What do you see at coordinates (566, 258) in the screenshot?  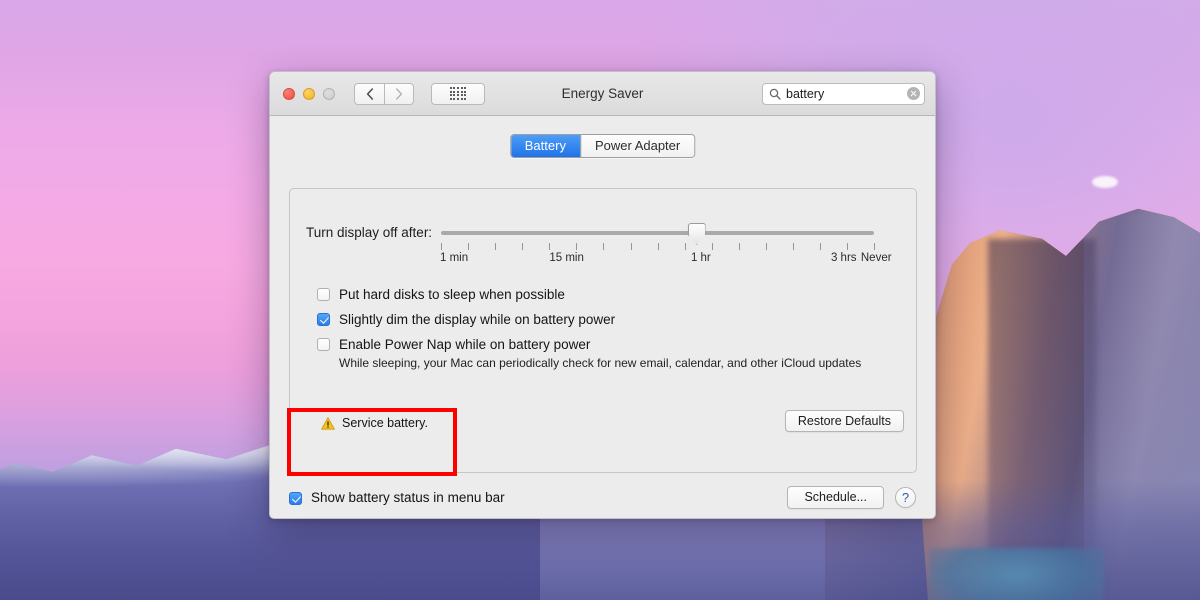 I see `slider-tick-label: 15 min` at bounding box center [566, 258].